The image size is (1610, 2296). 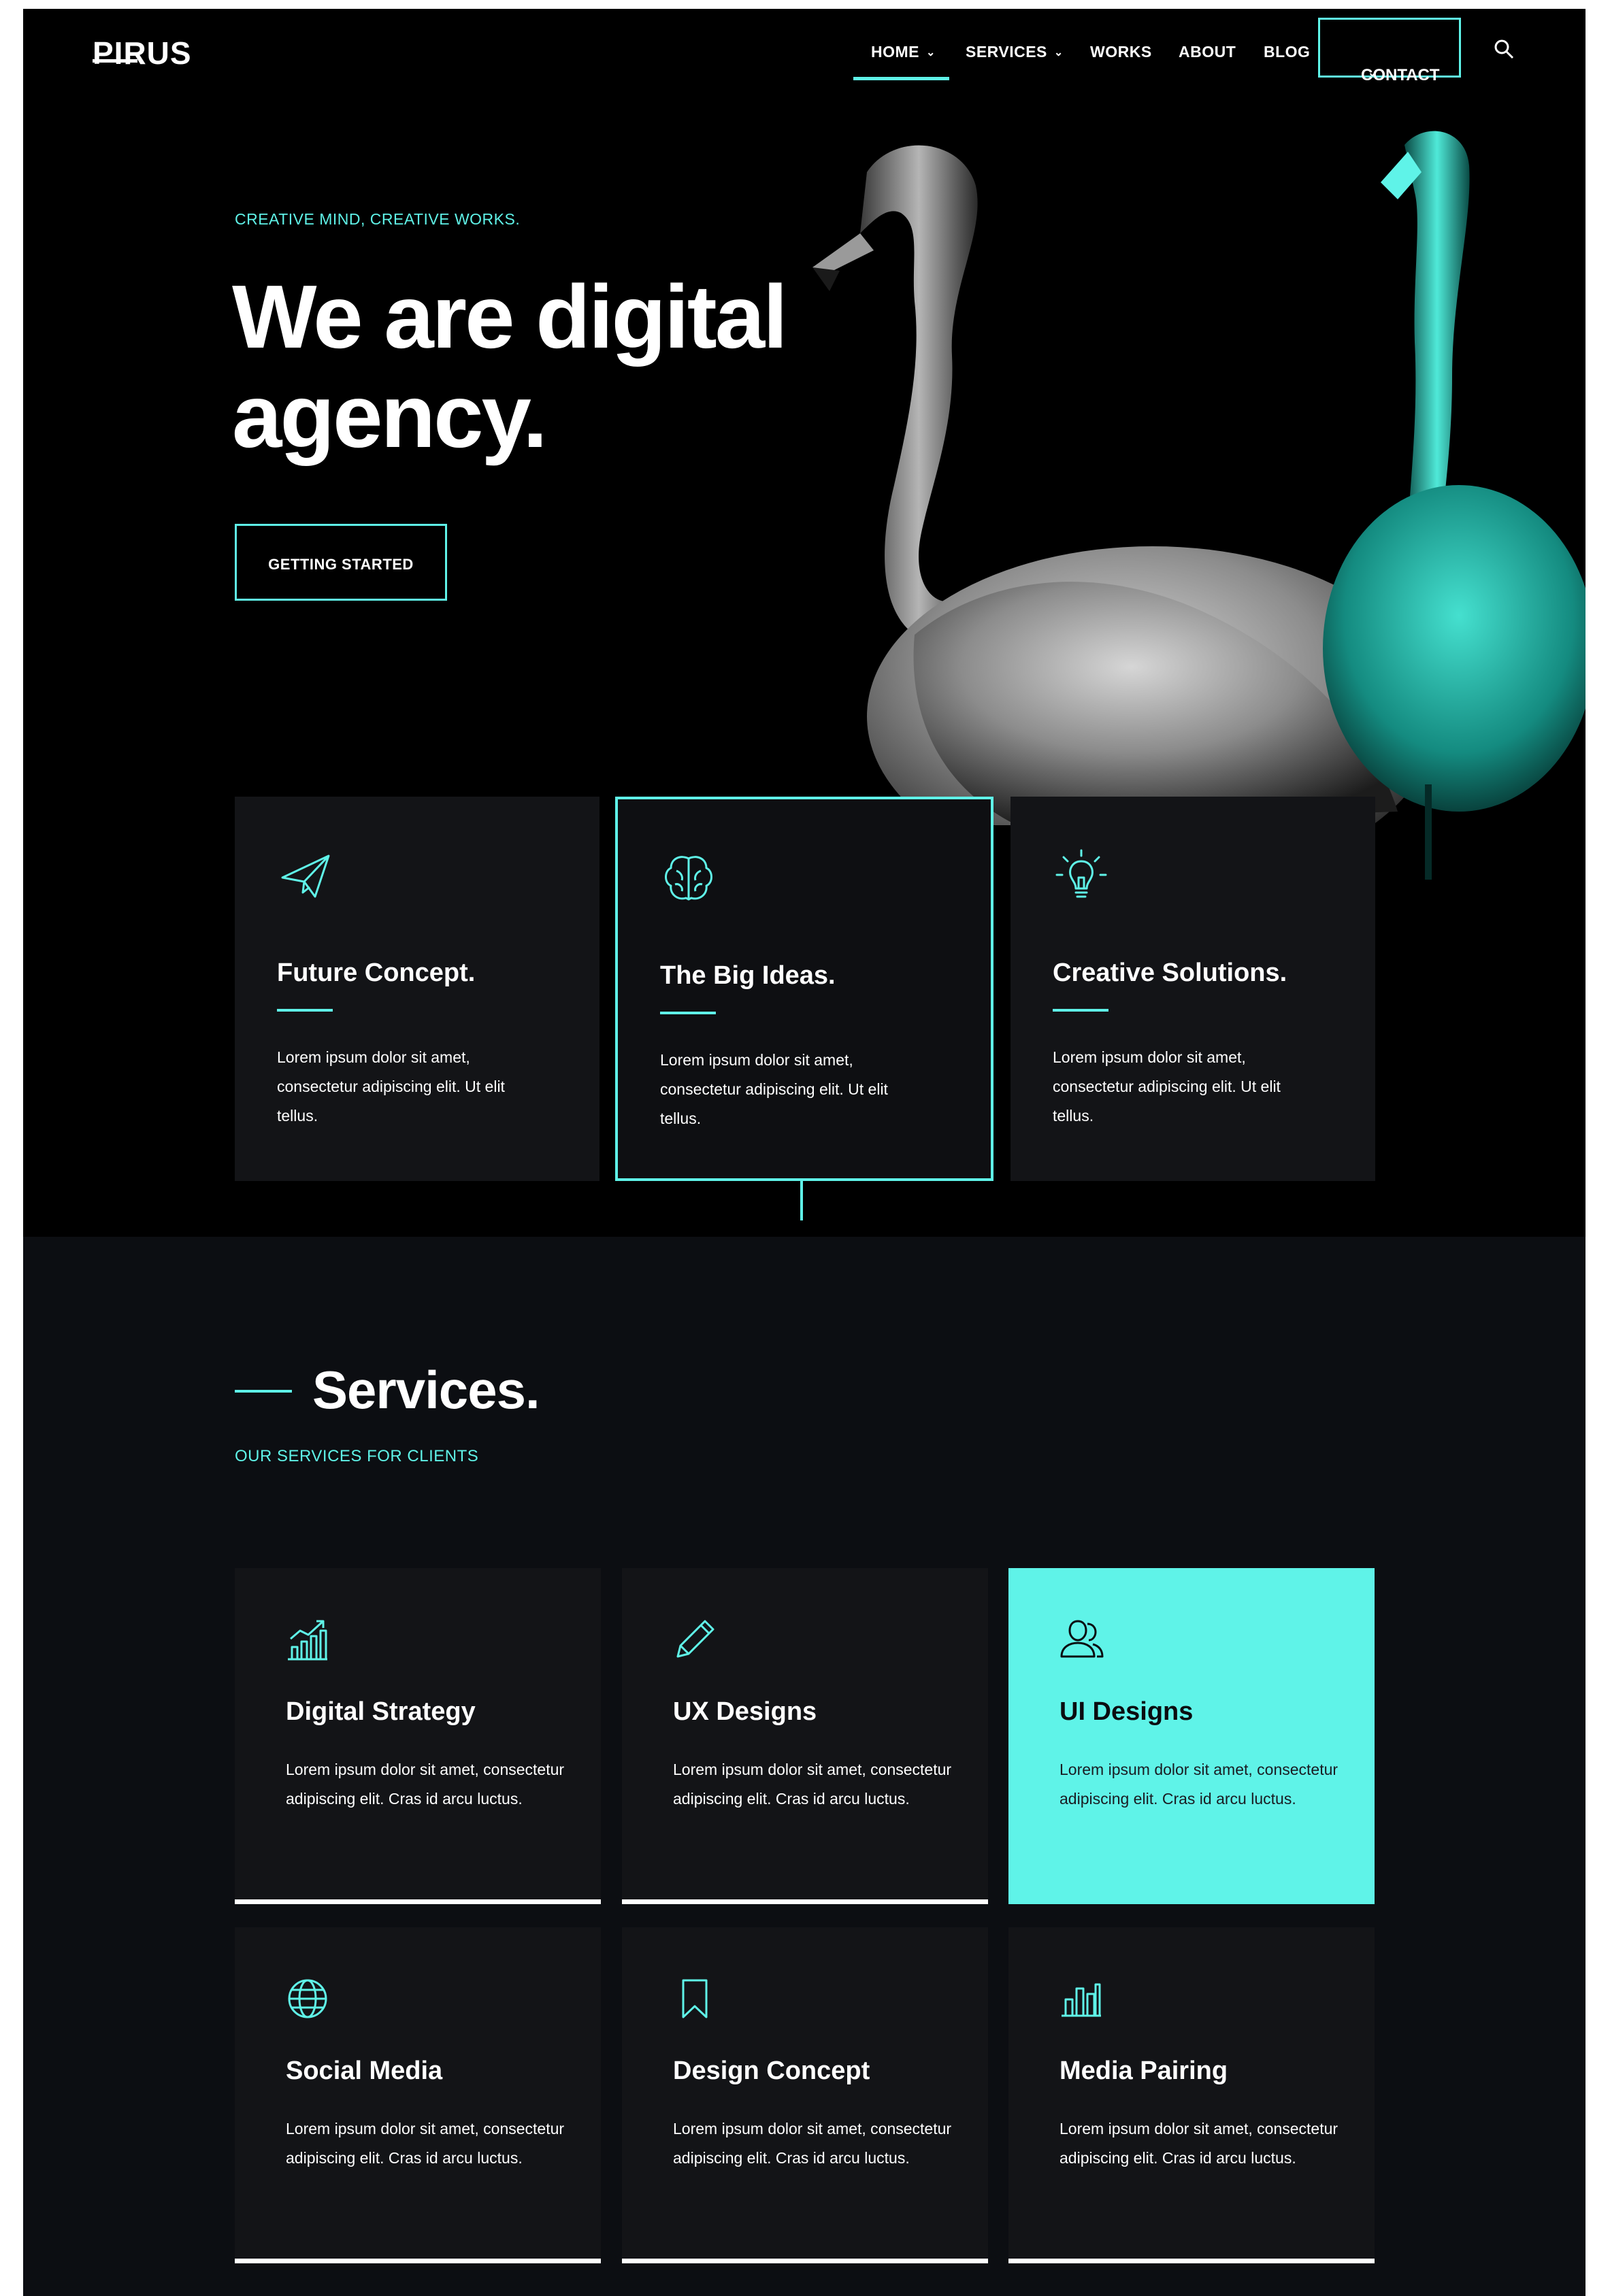 I want to click on logo: PIRUS, so click(x=142, y=53).